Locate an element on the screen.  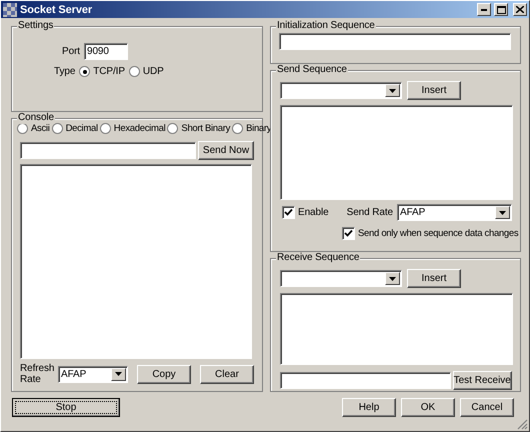
group-title: Console is located at coordinates (36, 117).